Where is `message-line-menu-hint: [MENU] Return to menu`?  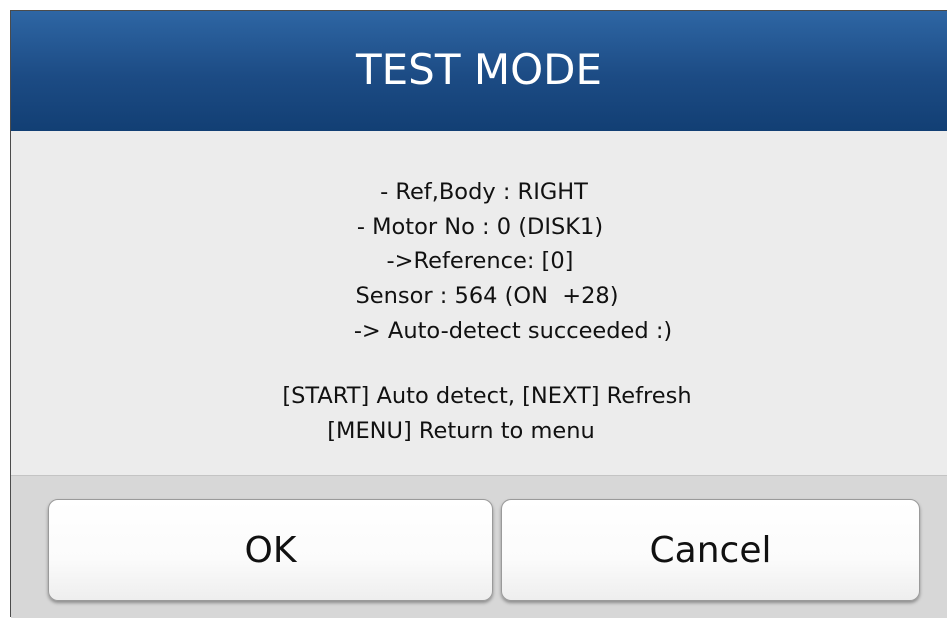 message-line-menu-hint: [MENU] Return to menu is located at coordinates (461, 431).